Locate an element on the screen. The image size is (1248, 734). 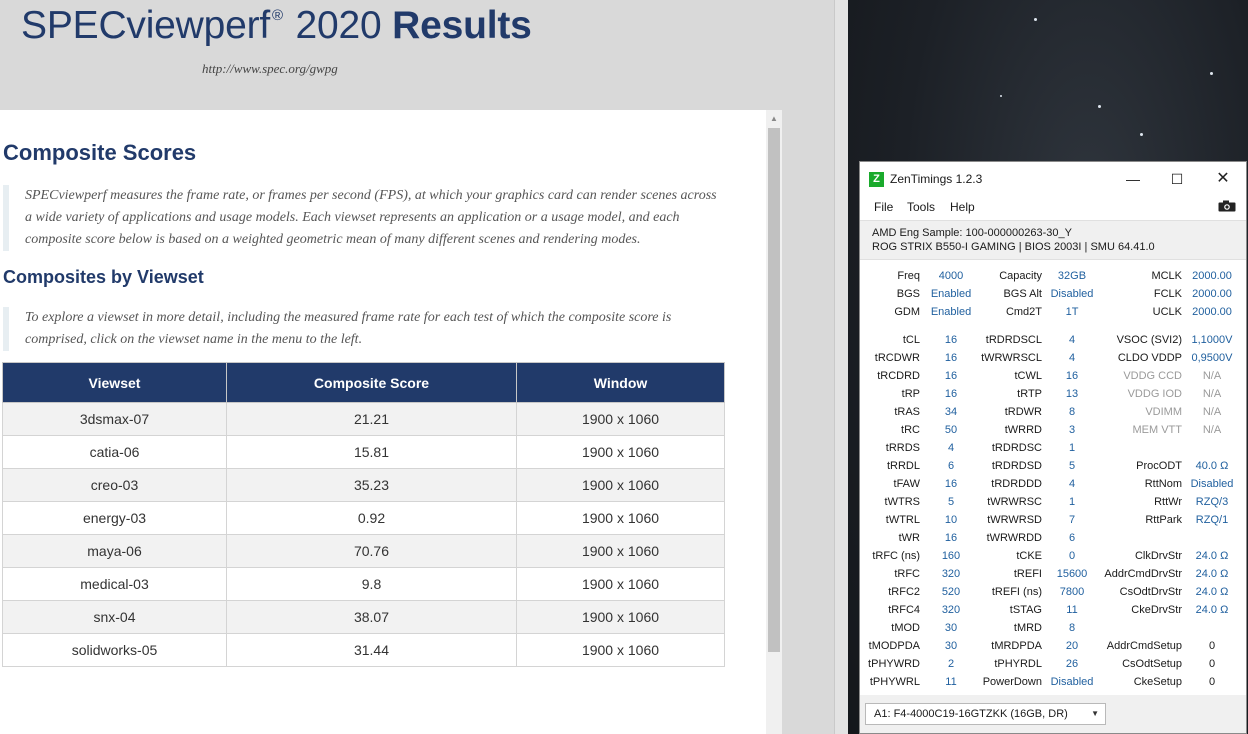
timing-value: 30 is located at coordinates (951, 646).